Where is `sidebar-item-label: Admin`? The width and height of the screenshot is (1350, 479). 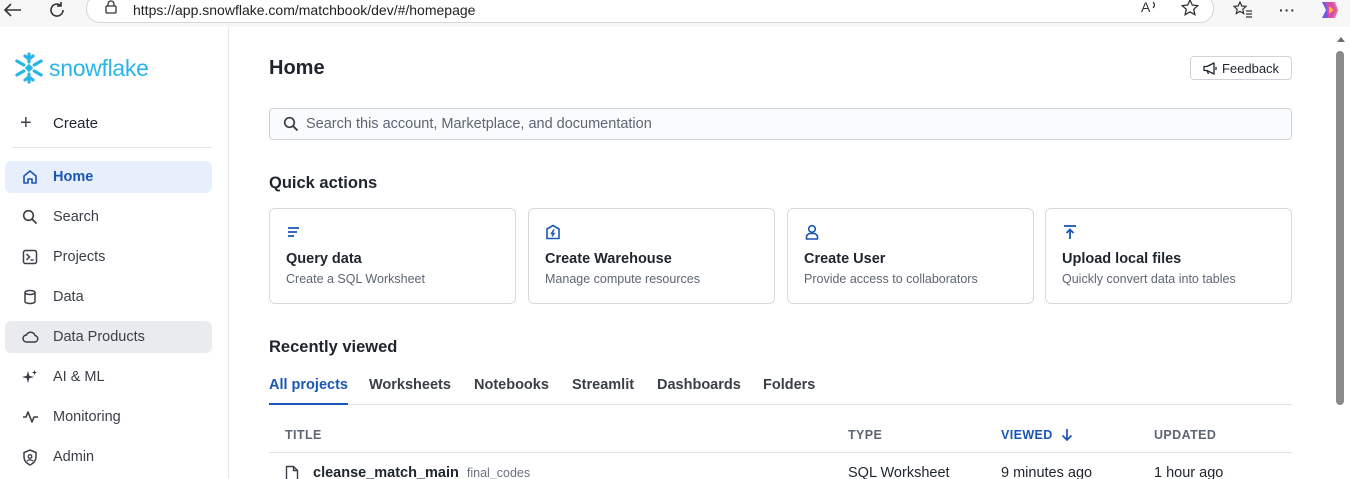 sidebar-item-label: Admin is located at coordinates (74, 457).